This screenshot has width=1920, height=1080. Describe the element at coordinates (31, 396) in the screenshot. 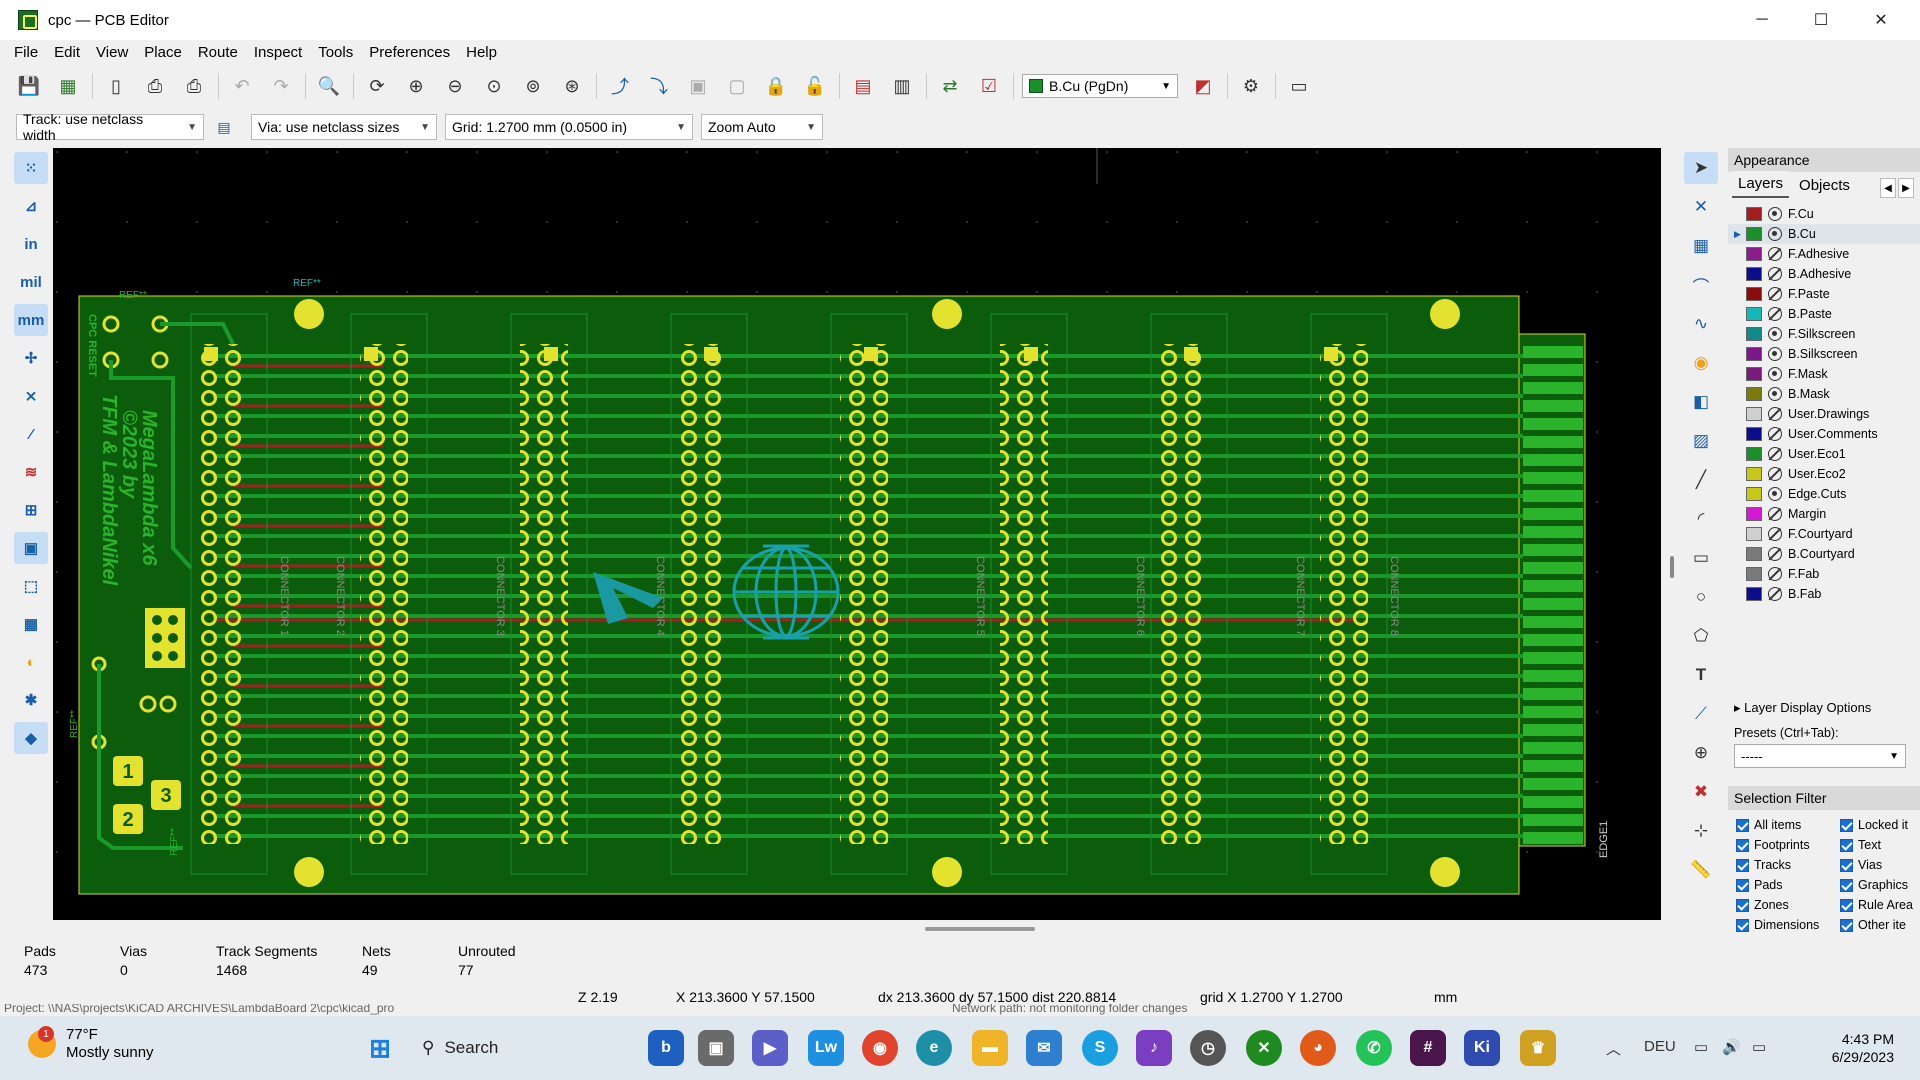

I see `ratsnest-icon: ⨯` at that location.